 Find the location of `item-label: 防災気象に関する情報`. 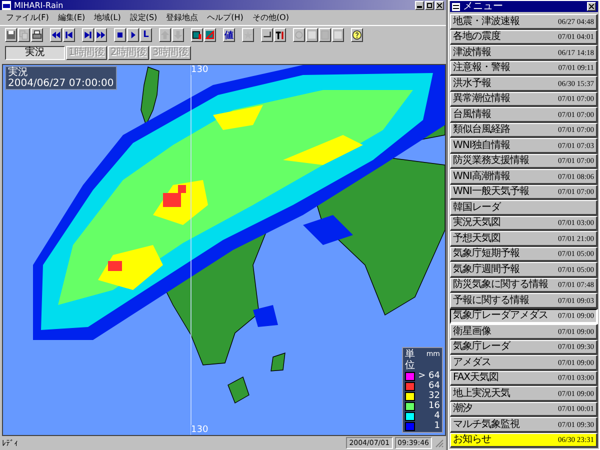

item-label: 防災気象に関する情報 is located at coordinates (500, 284).